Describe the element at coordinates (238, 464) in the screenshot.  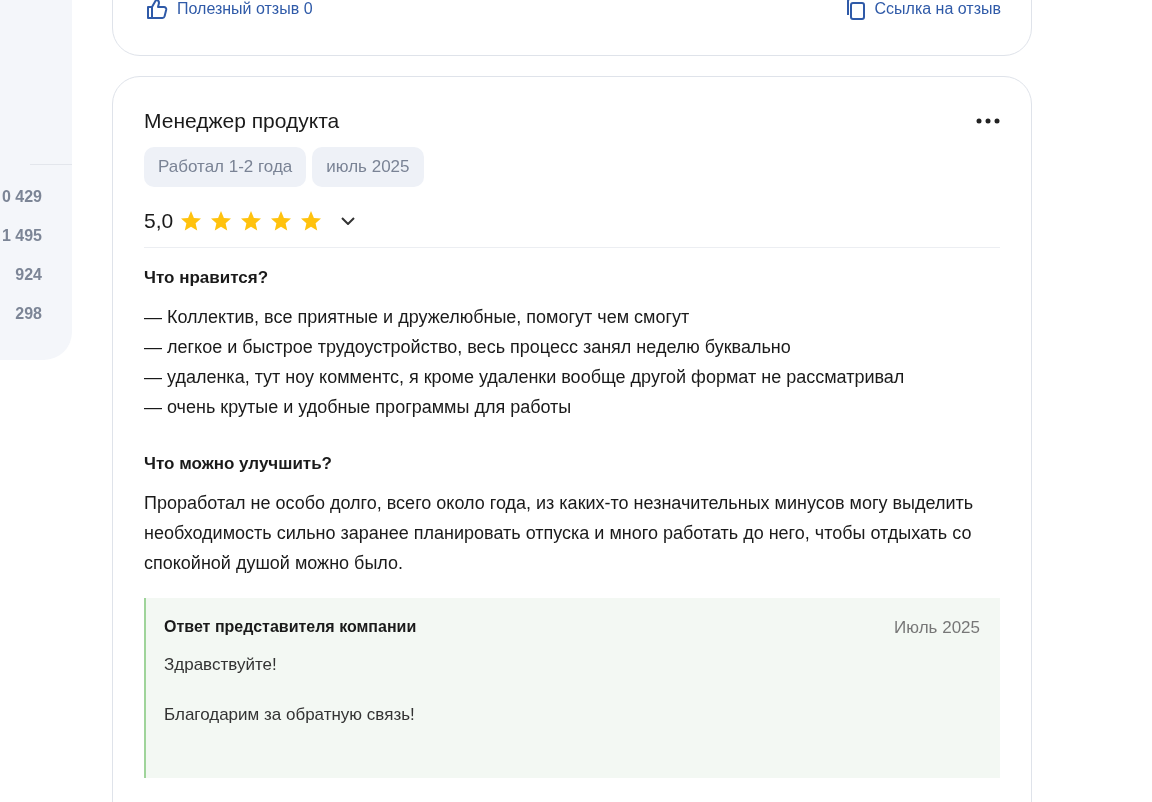
I see `section-heading: Что можно улучшить?` at that location.